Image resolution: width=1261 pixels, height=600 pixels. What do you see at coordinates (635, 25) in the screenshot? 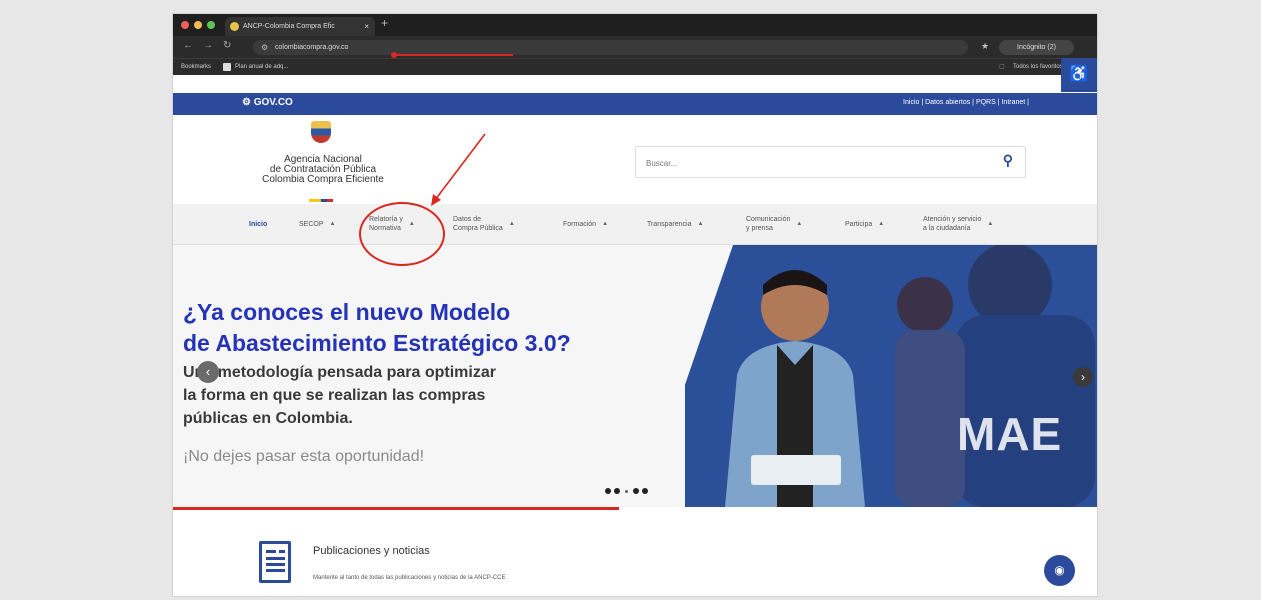
I see `browser-tab-bar: ANCP-Colombia Compra Efic × +` at bounding box center [635, 25].